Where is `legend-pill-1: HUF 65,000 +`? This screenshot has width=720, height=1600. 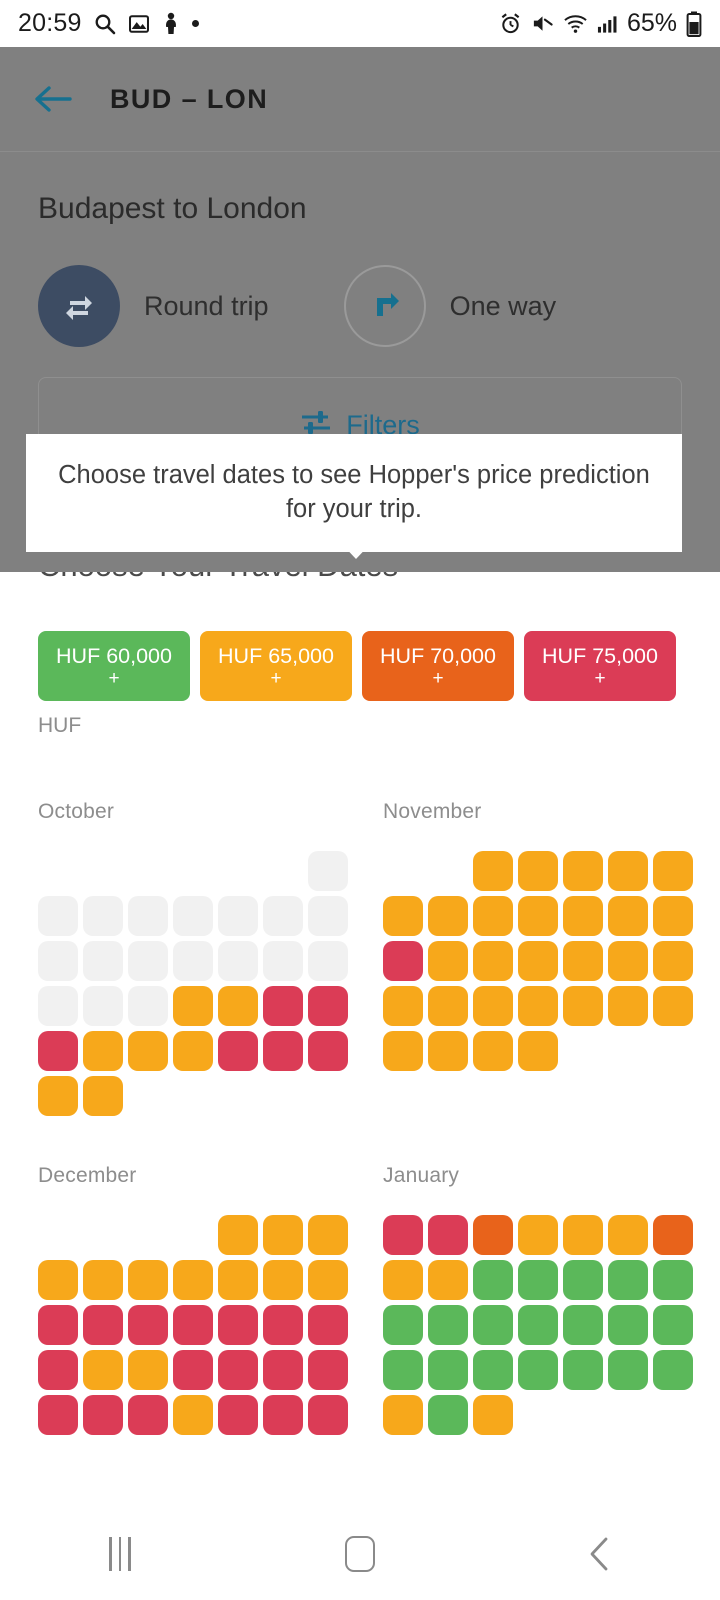
legend-pill-1: HUF 65,000 + is located at coordinates (276, 666).